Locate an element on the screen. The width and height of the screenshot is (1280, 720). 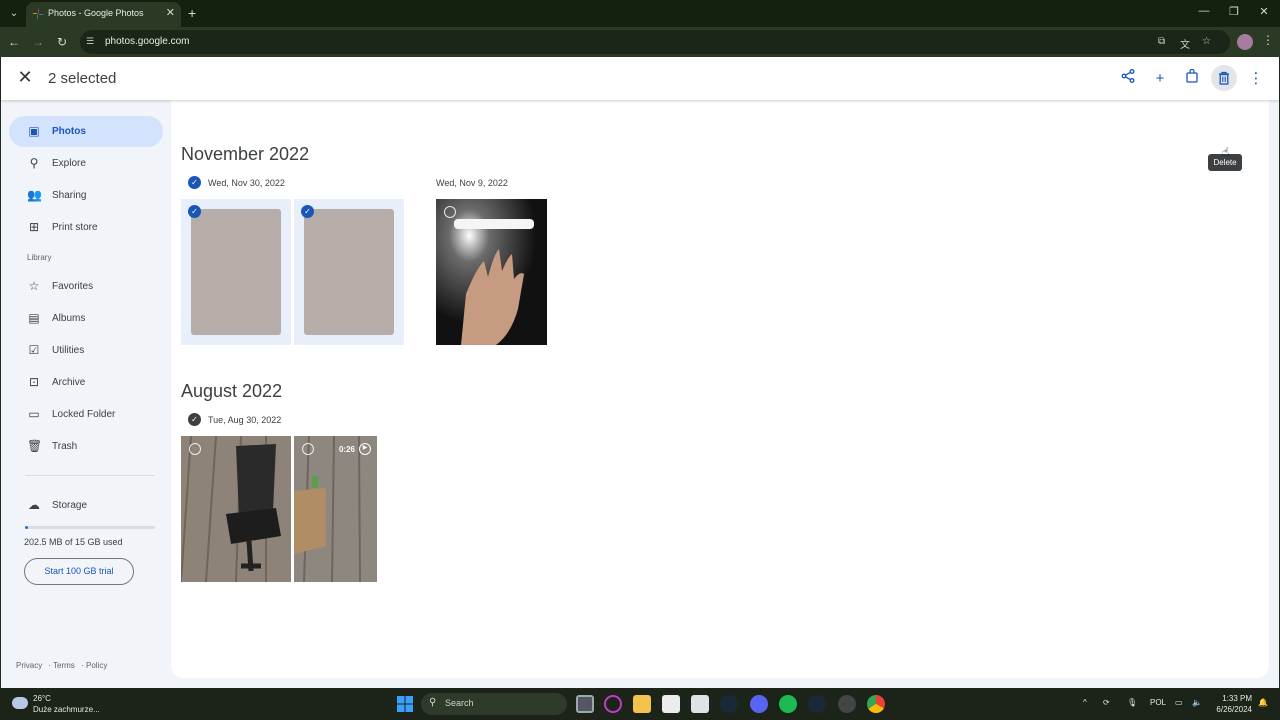
task-view-icon is located at coordinates (585, 704).